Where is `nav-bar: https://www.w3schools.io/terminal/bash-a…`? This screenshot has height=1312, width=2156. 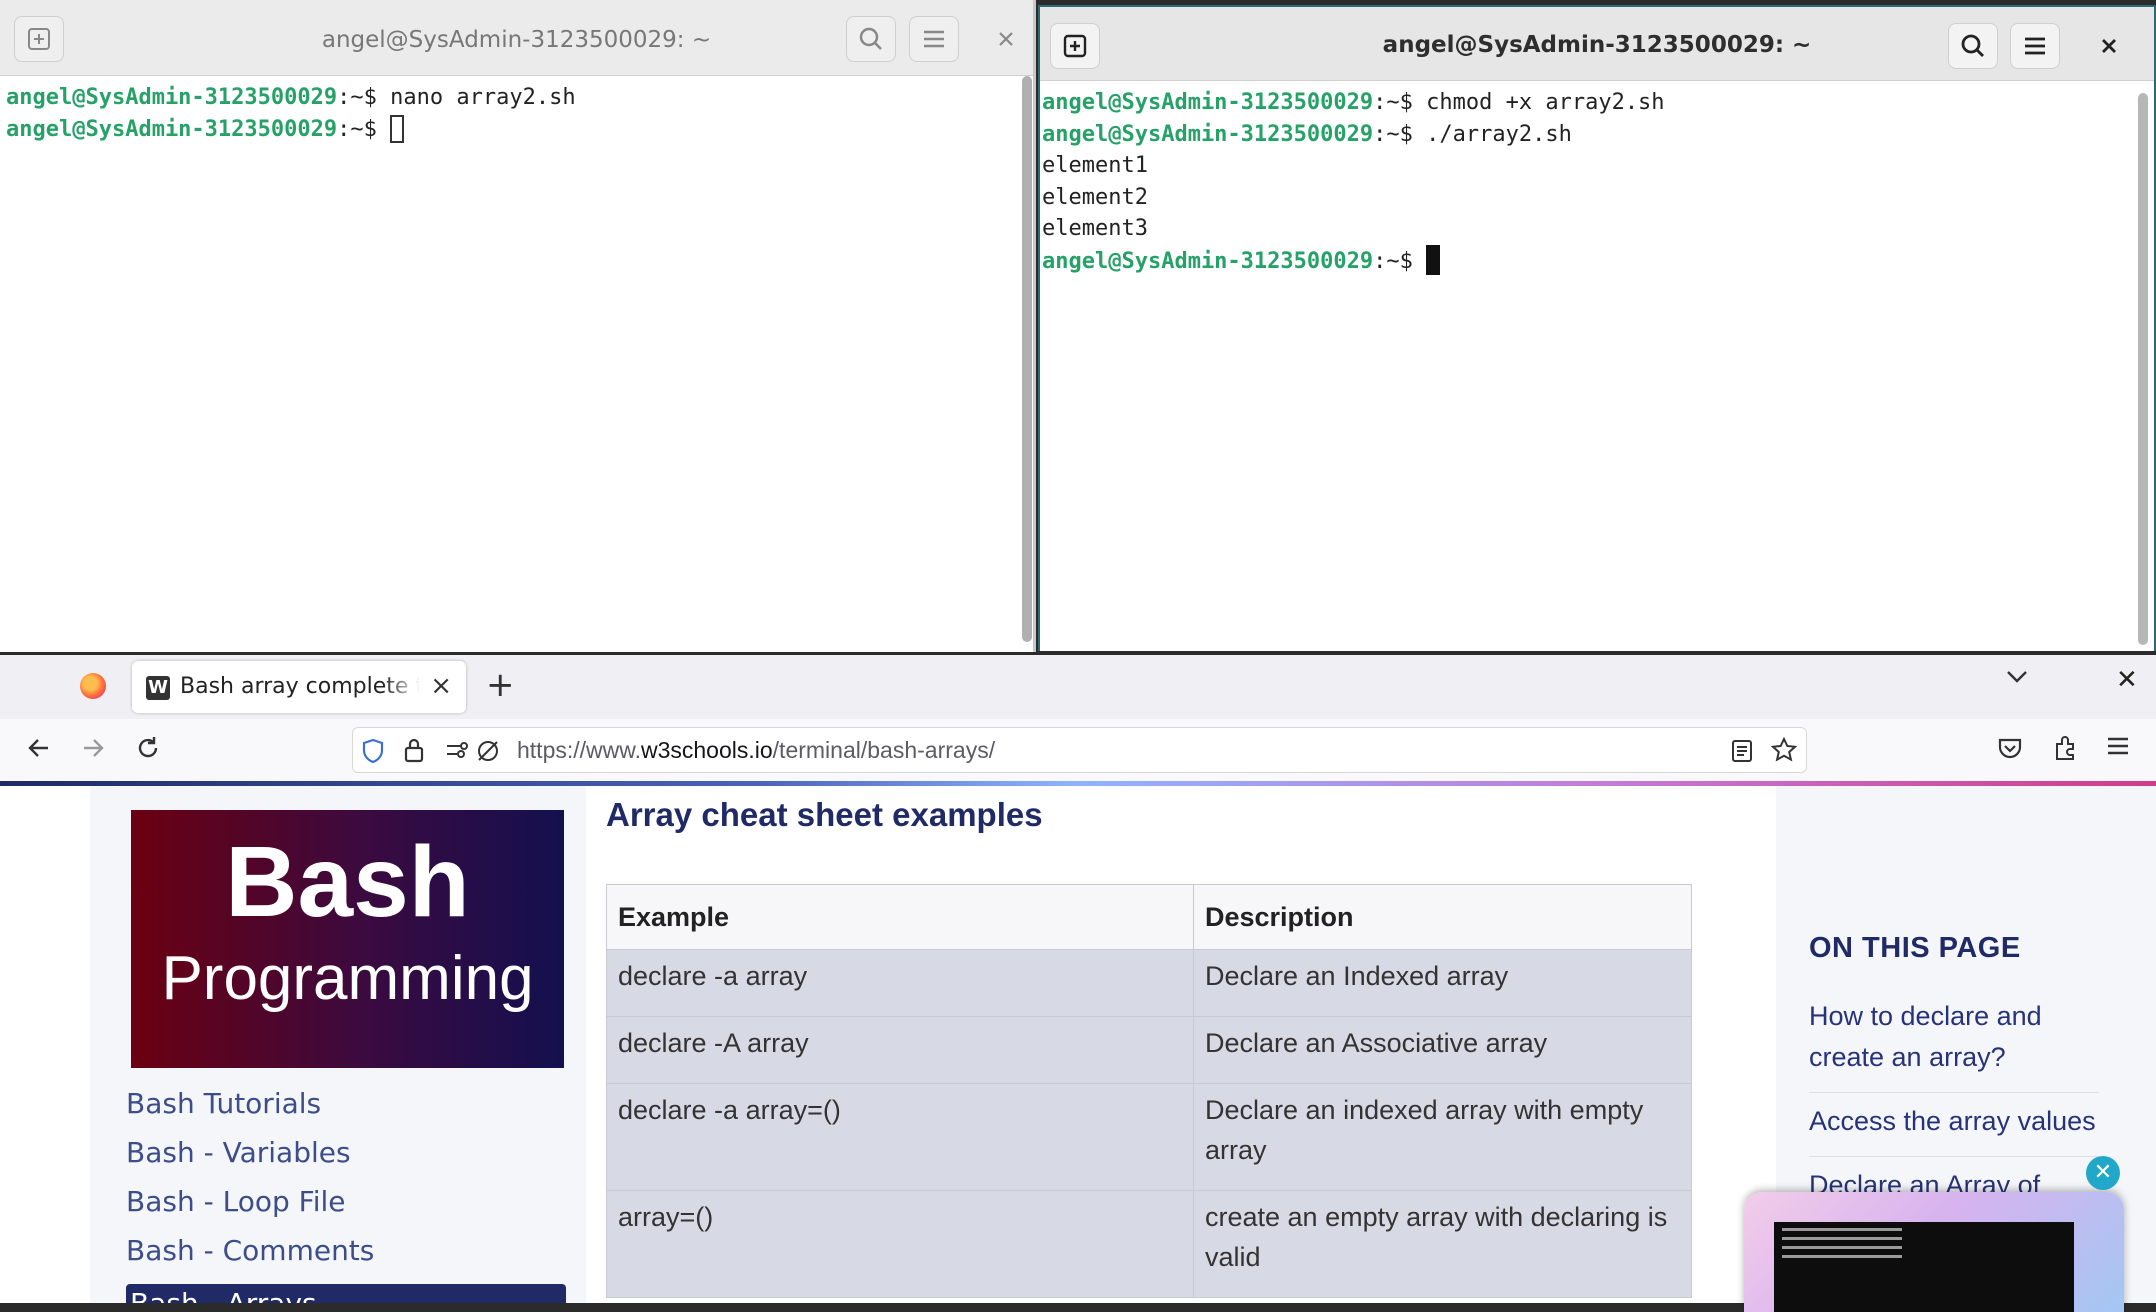 nav-bar: https://www.w3schools.io/terminal/bash-a… is located at coordinates (1078, 750).